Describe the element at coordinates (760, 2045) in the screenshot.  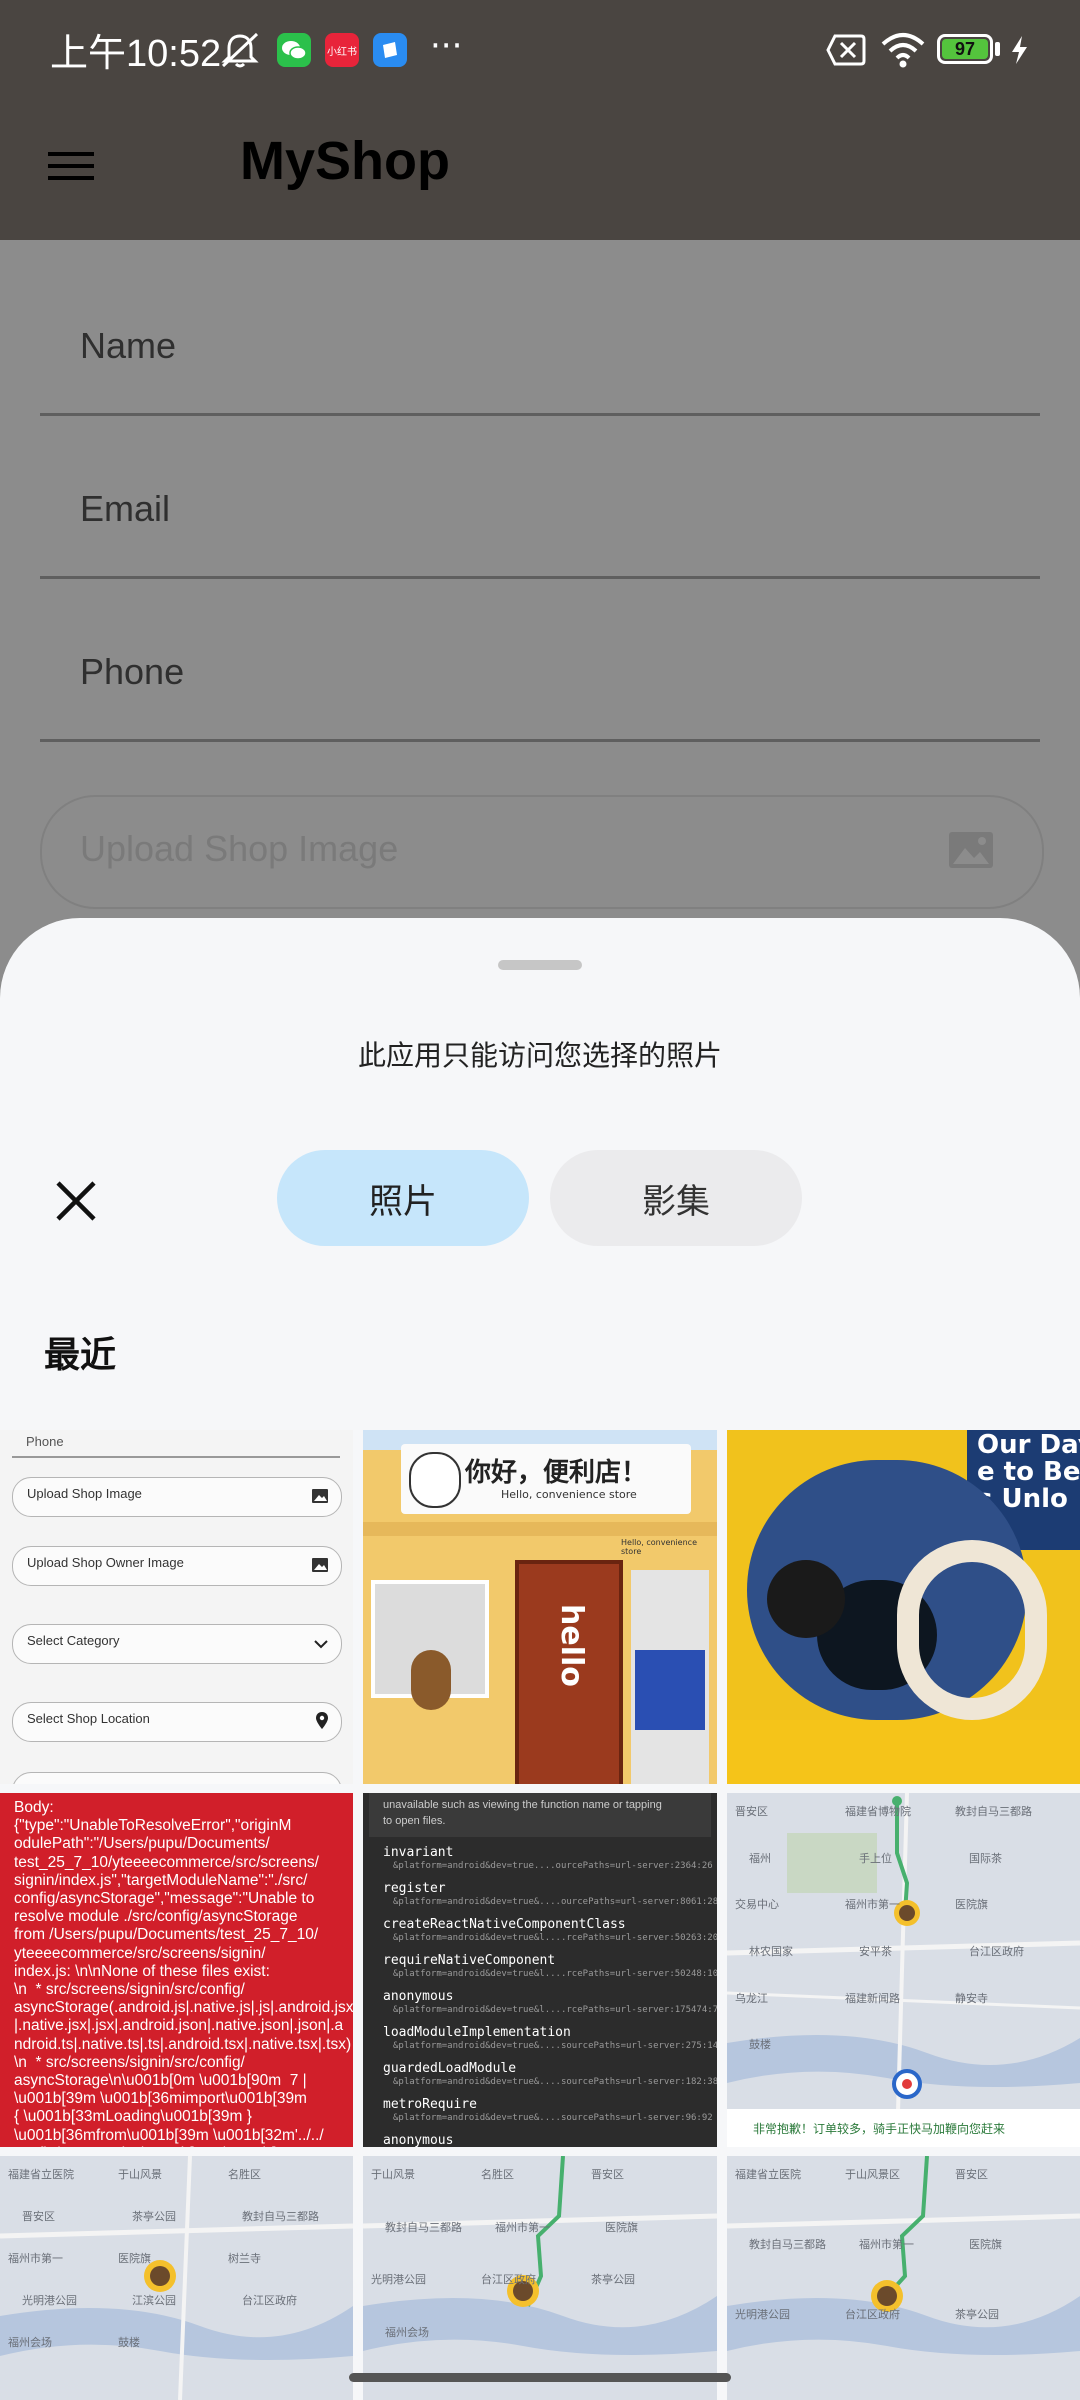
I see `map-label: 鼓楼` at that location.